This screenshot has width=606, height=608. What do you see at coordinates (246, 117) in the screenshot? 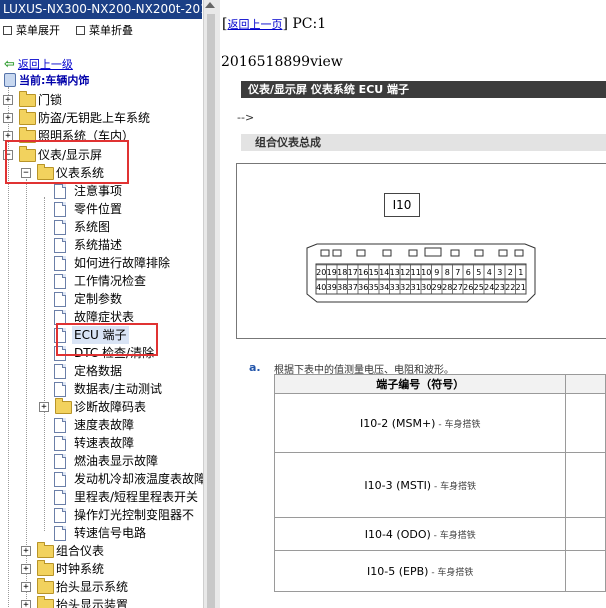
I see `arrow-text: -->` at bounding box center [246, 117].